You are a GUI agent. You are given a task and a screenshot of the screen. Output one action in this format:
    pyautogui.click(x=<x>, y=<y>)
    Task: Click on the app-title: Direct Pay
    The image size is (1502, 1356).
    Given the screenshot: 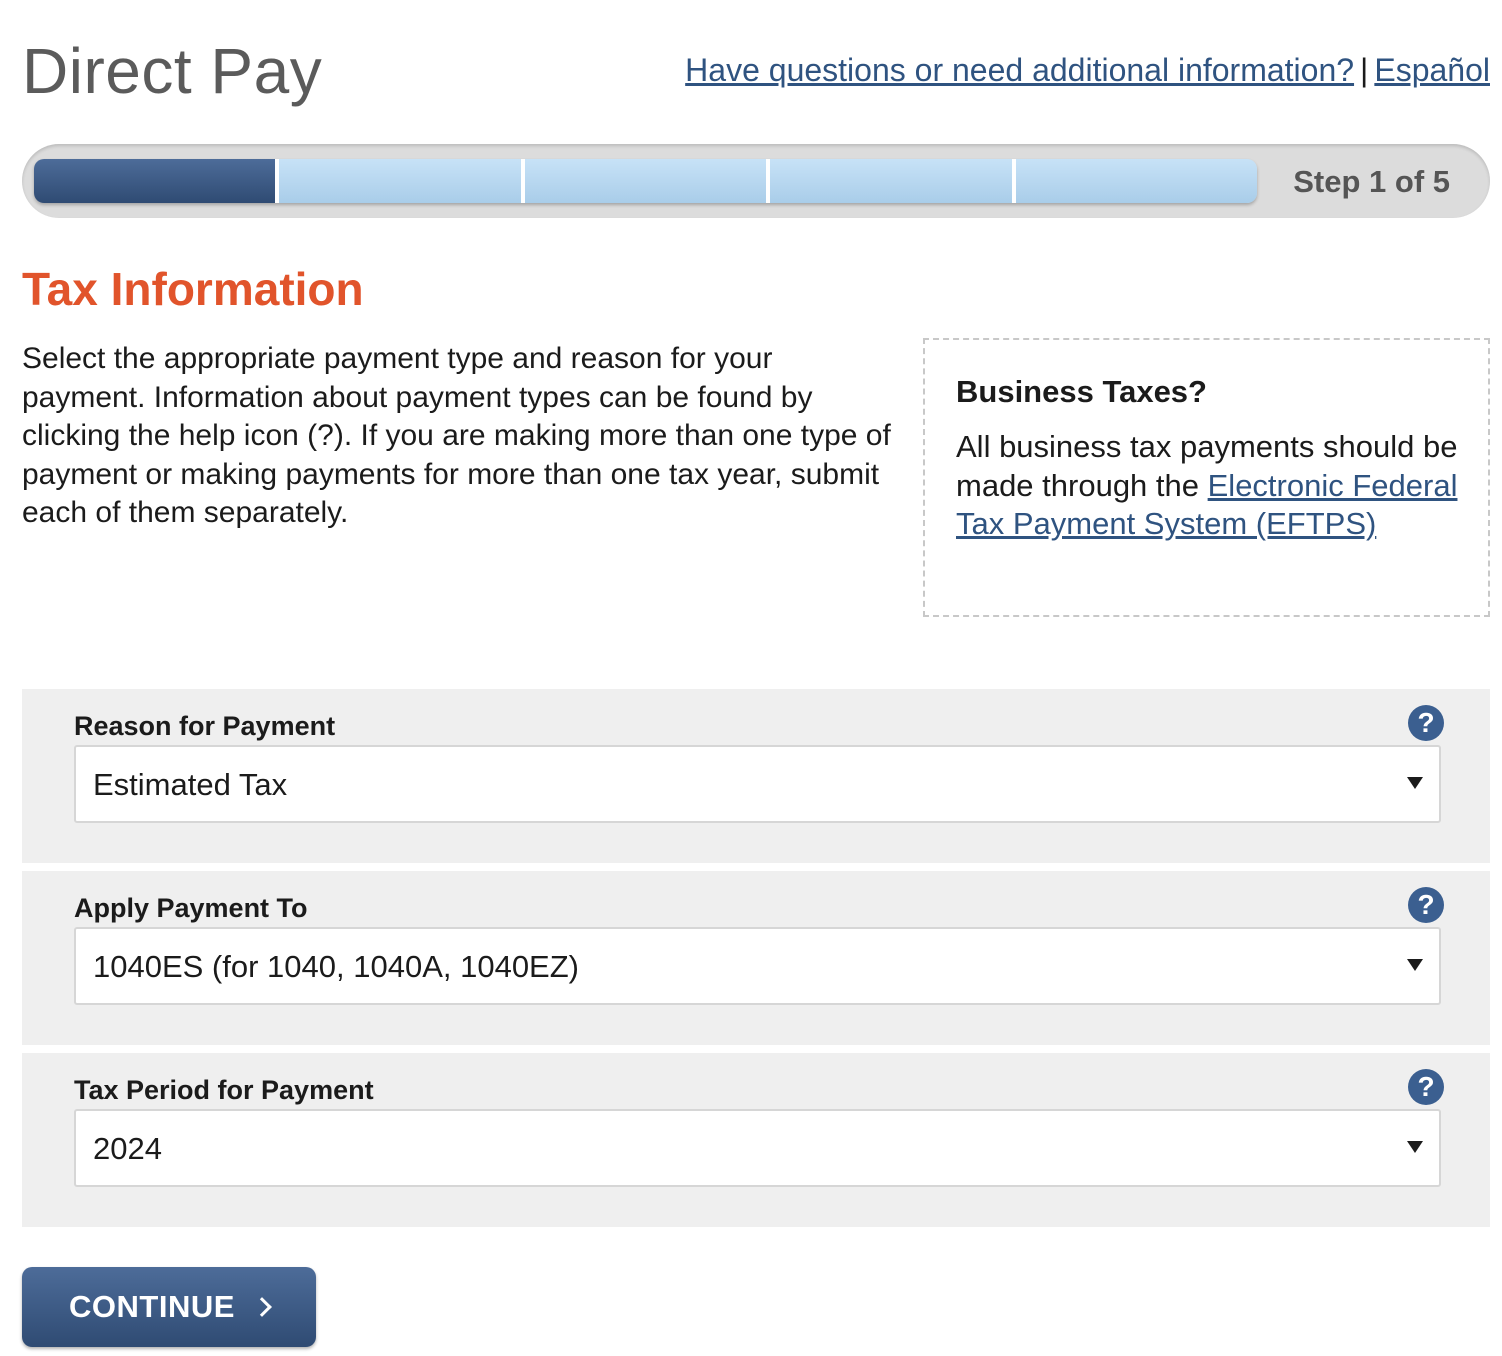 What is the action you would take?
    pyautogui.click(x=172, y=71)
    